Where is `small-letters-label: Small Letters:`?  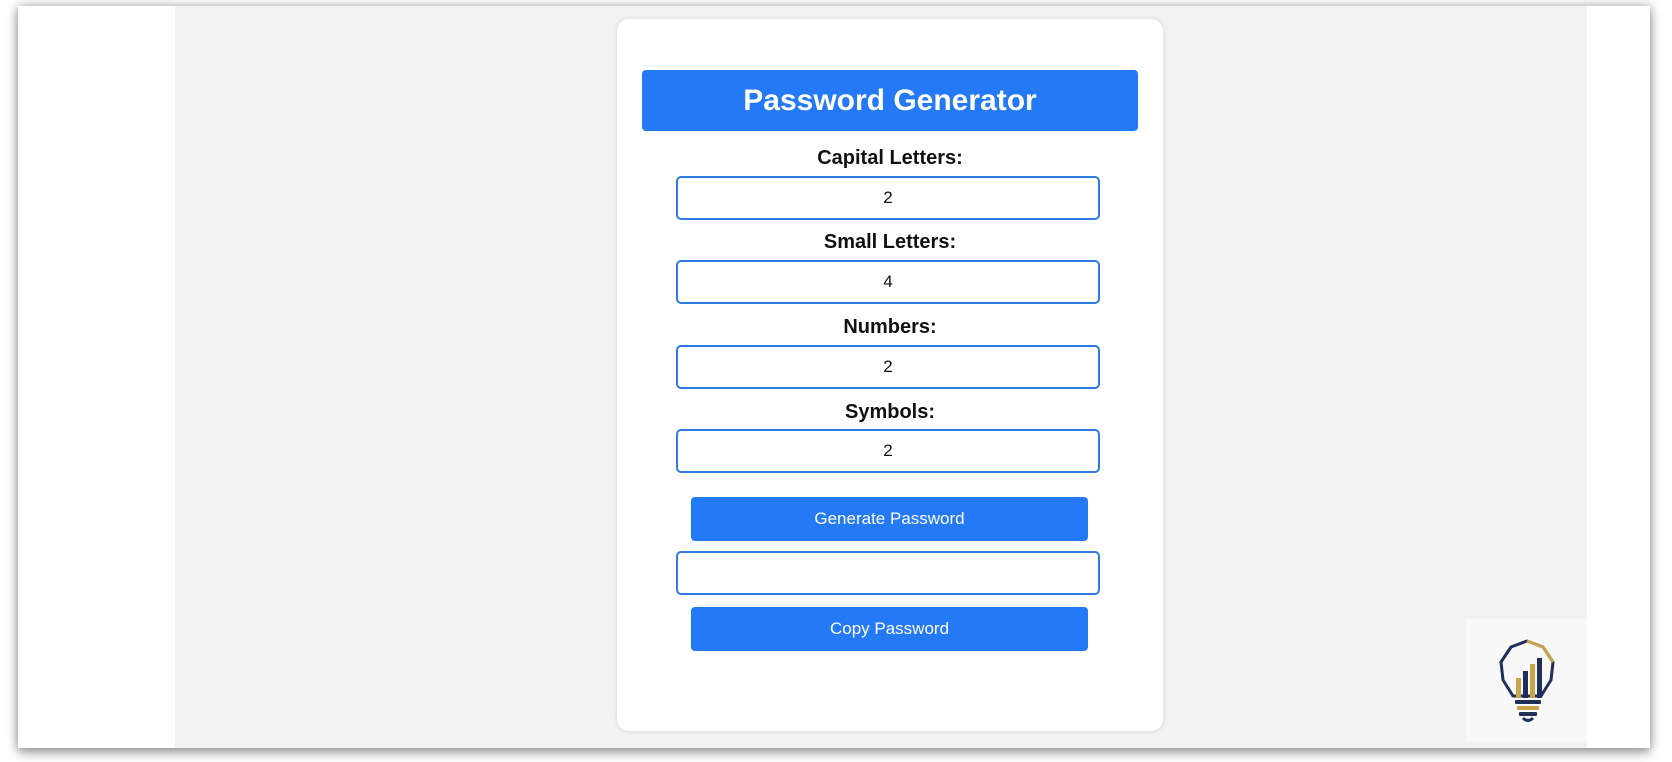 small-letters-label: Small Letters: is located at coordinates (890, 242).